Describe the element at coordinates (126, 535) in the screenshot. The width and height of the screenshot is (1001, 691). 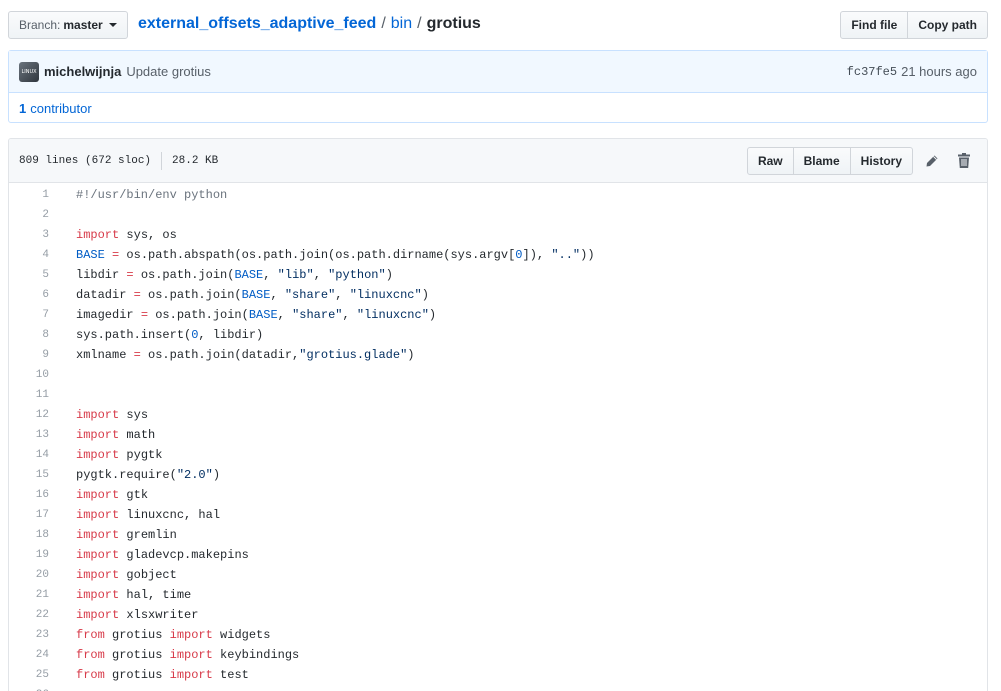
I see `line-content: import gremlin` at that location.